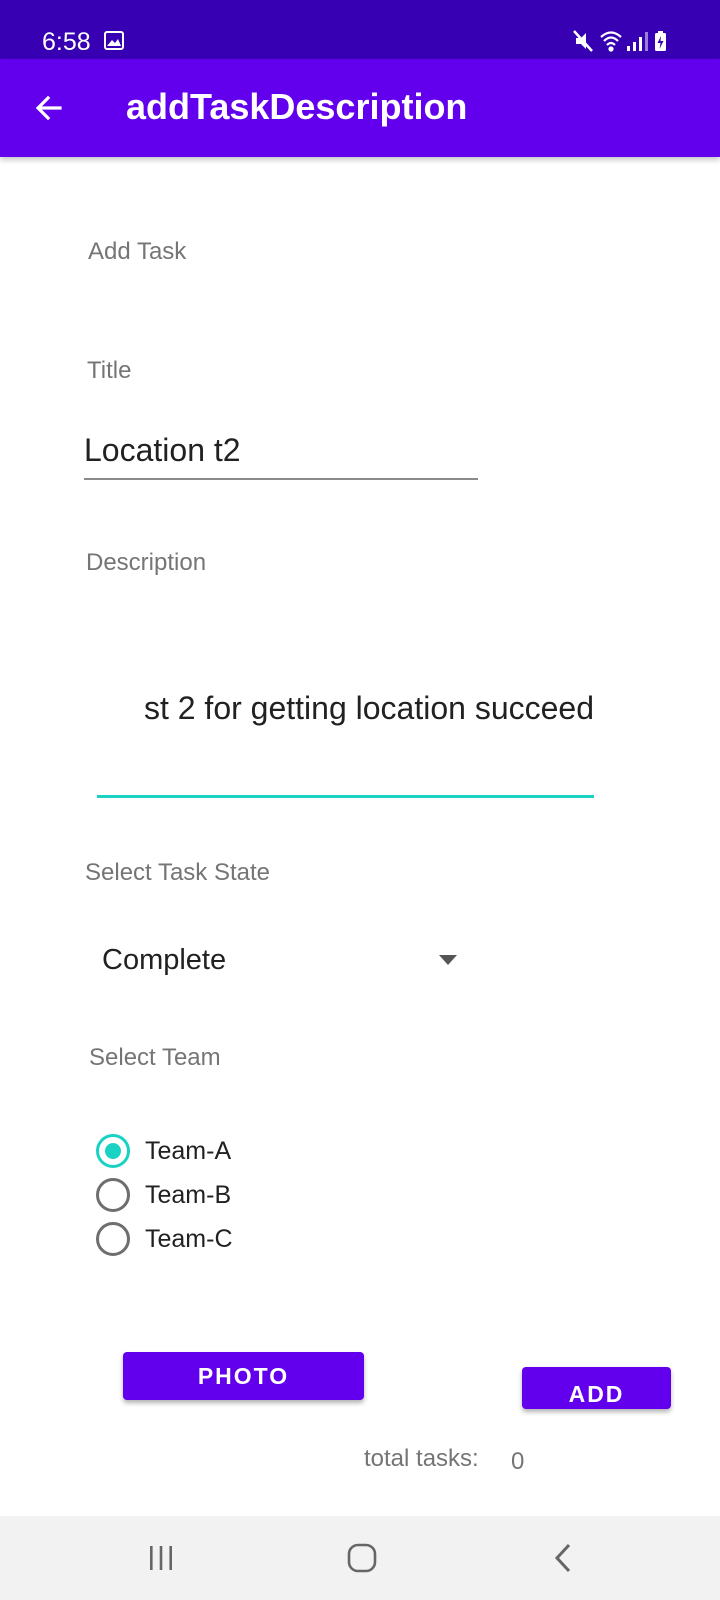 The height and width of the screenshot is (1600, 720). What do you see at coordinates (421, 1458) in the screenshot?
I see `total-tasks-label: total tasks:` at bounding box center [421, 1458].